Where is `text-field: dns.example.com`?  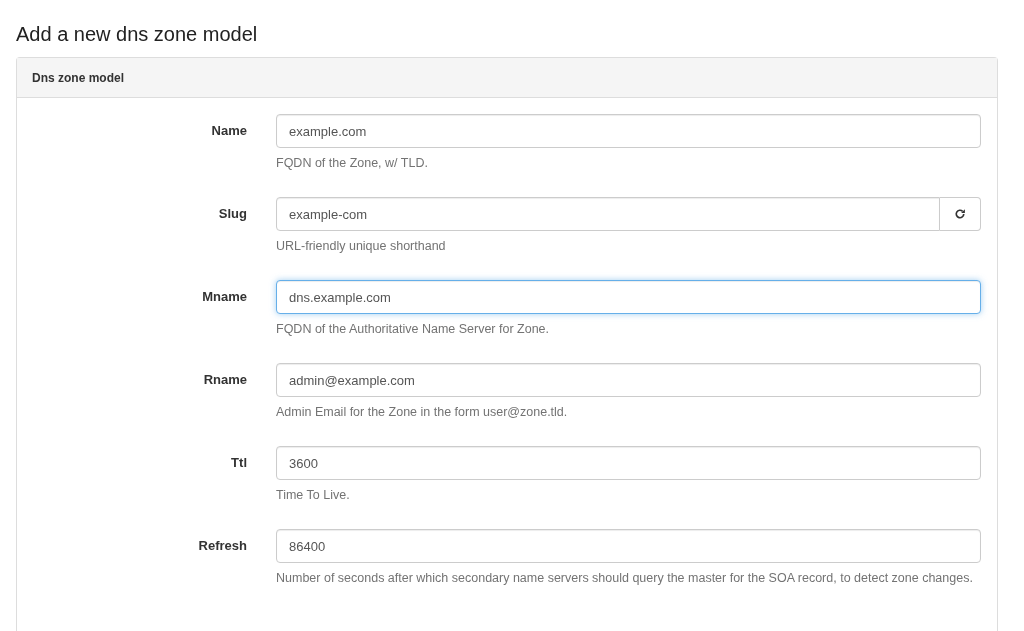
text-field: dns.example.com is located at coordinates (628, 297).